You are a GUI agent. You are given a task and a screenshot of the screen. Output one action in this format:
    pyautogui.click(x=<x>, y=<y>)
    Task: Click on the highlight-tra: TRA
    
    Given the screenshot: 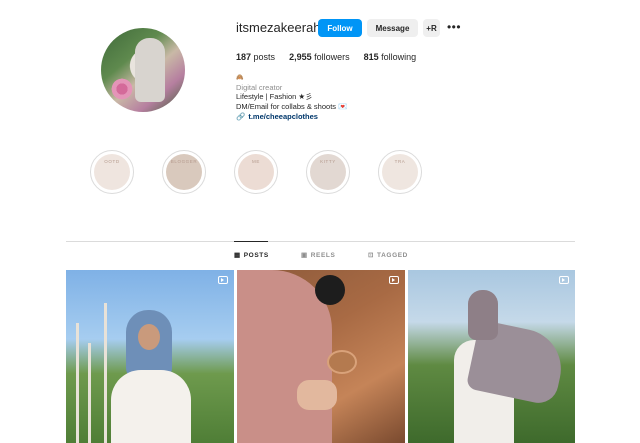 What is the action you would take?
    pyautogui.click(x=400, y=172)
    